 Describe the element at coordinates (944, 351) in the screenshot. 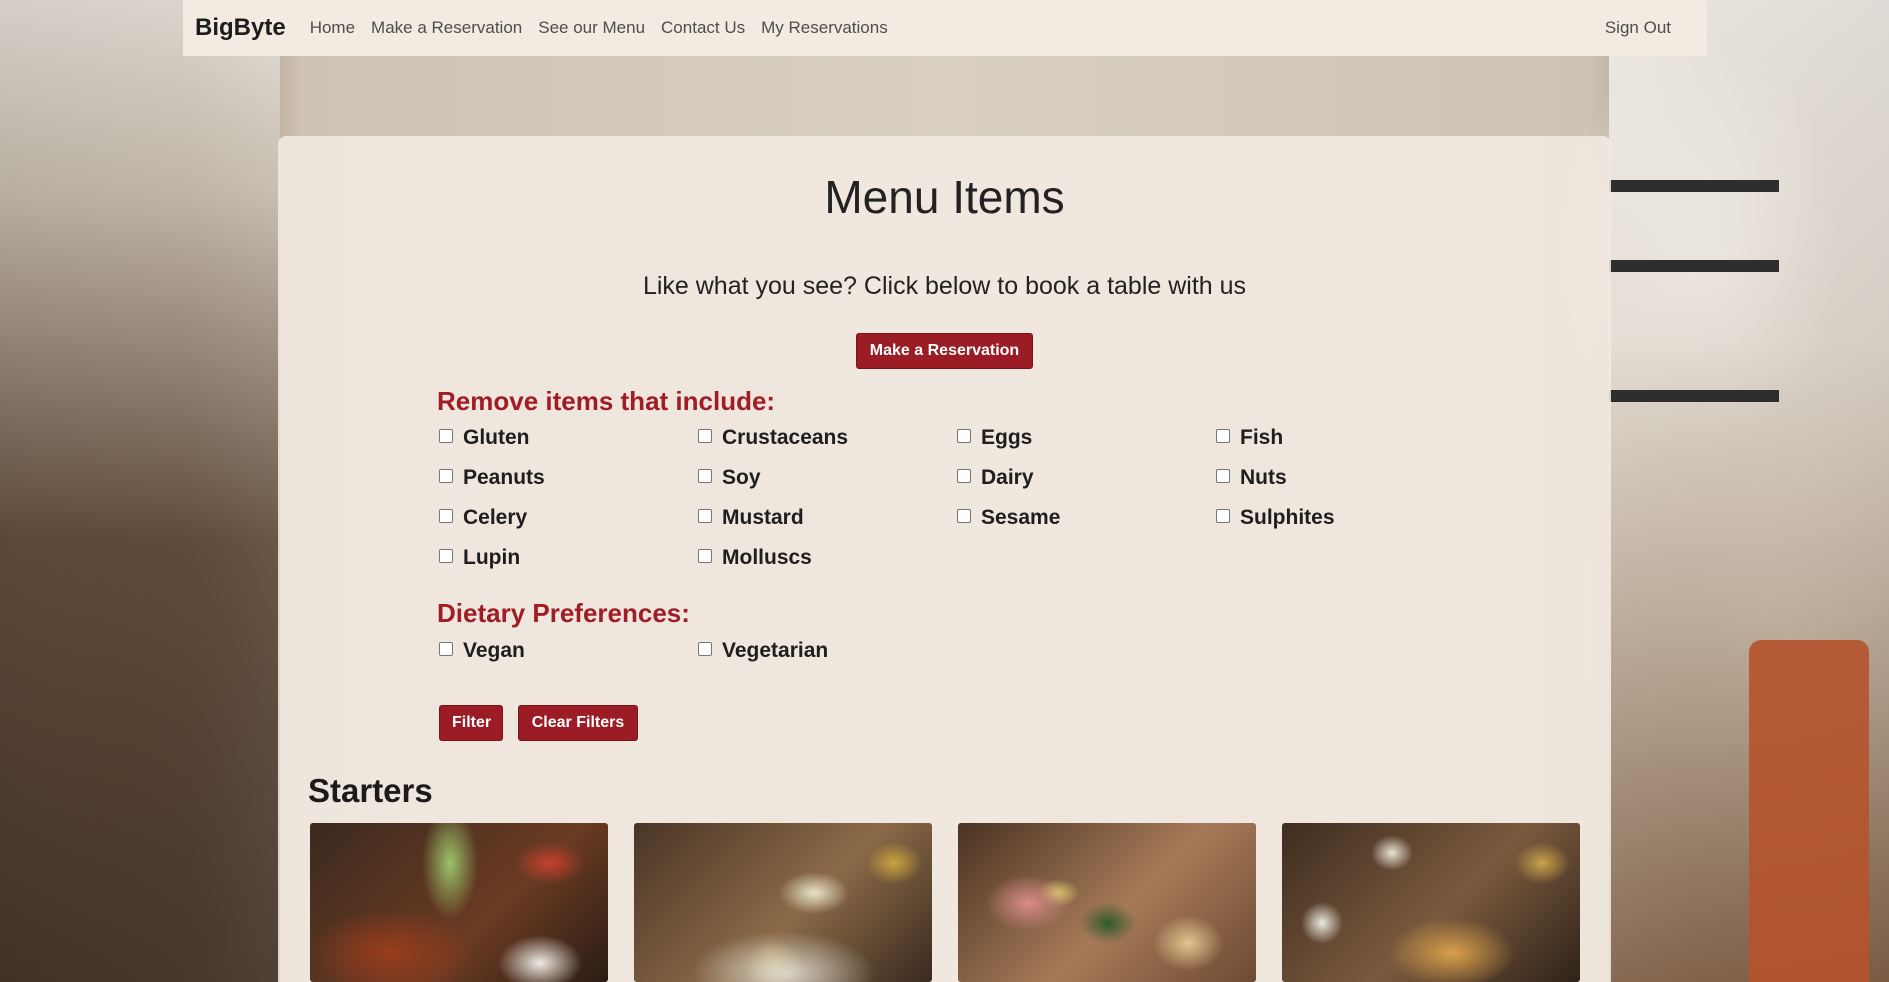

I see `make-reservation-button: Make a Reservation` at that location.